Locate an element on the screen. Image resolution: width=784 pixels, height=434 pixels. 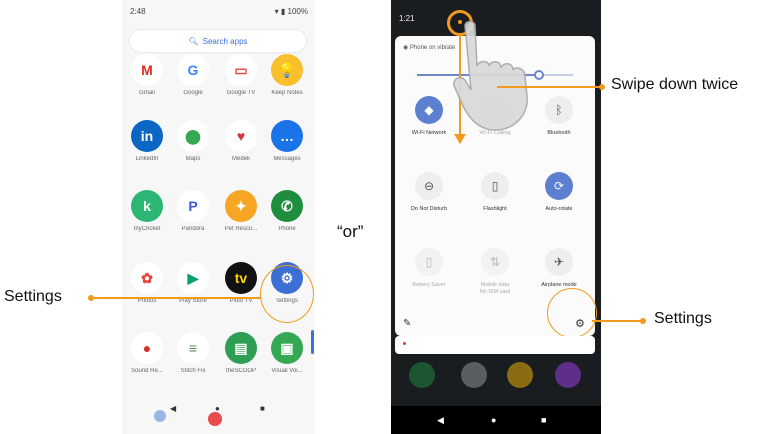
or-text: “or” is located at coordinates (350, 231).